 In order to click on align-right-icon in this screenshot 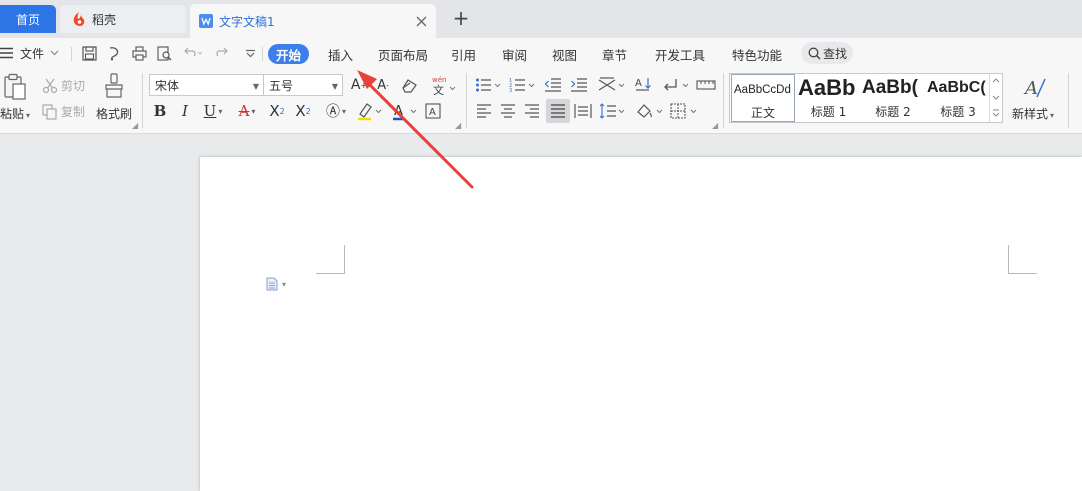, I will do `click(532, 111)`.